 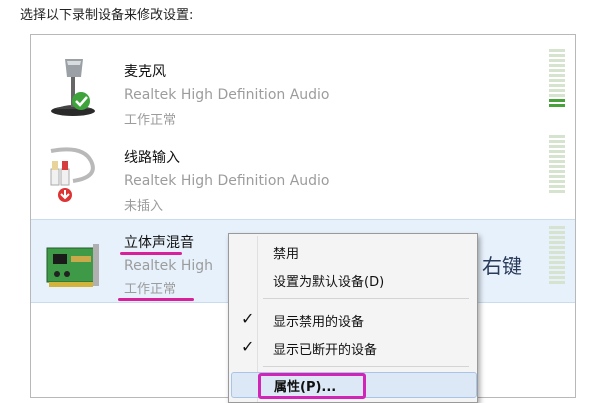 I want to click on menu-item-label: 禁用, so click(x=286, y=254).